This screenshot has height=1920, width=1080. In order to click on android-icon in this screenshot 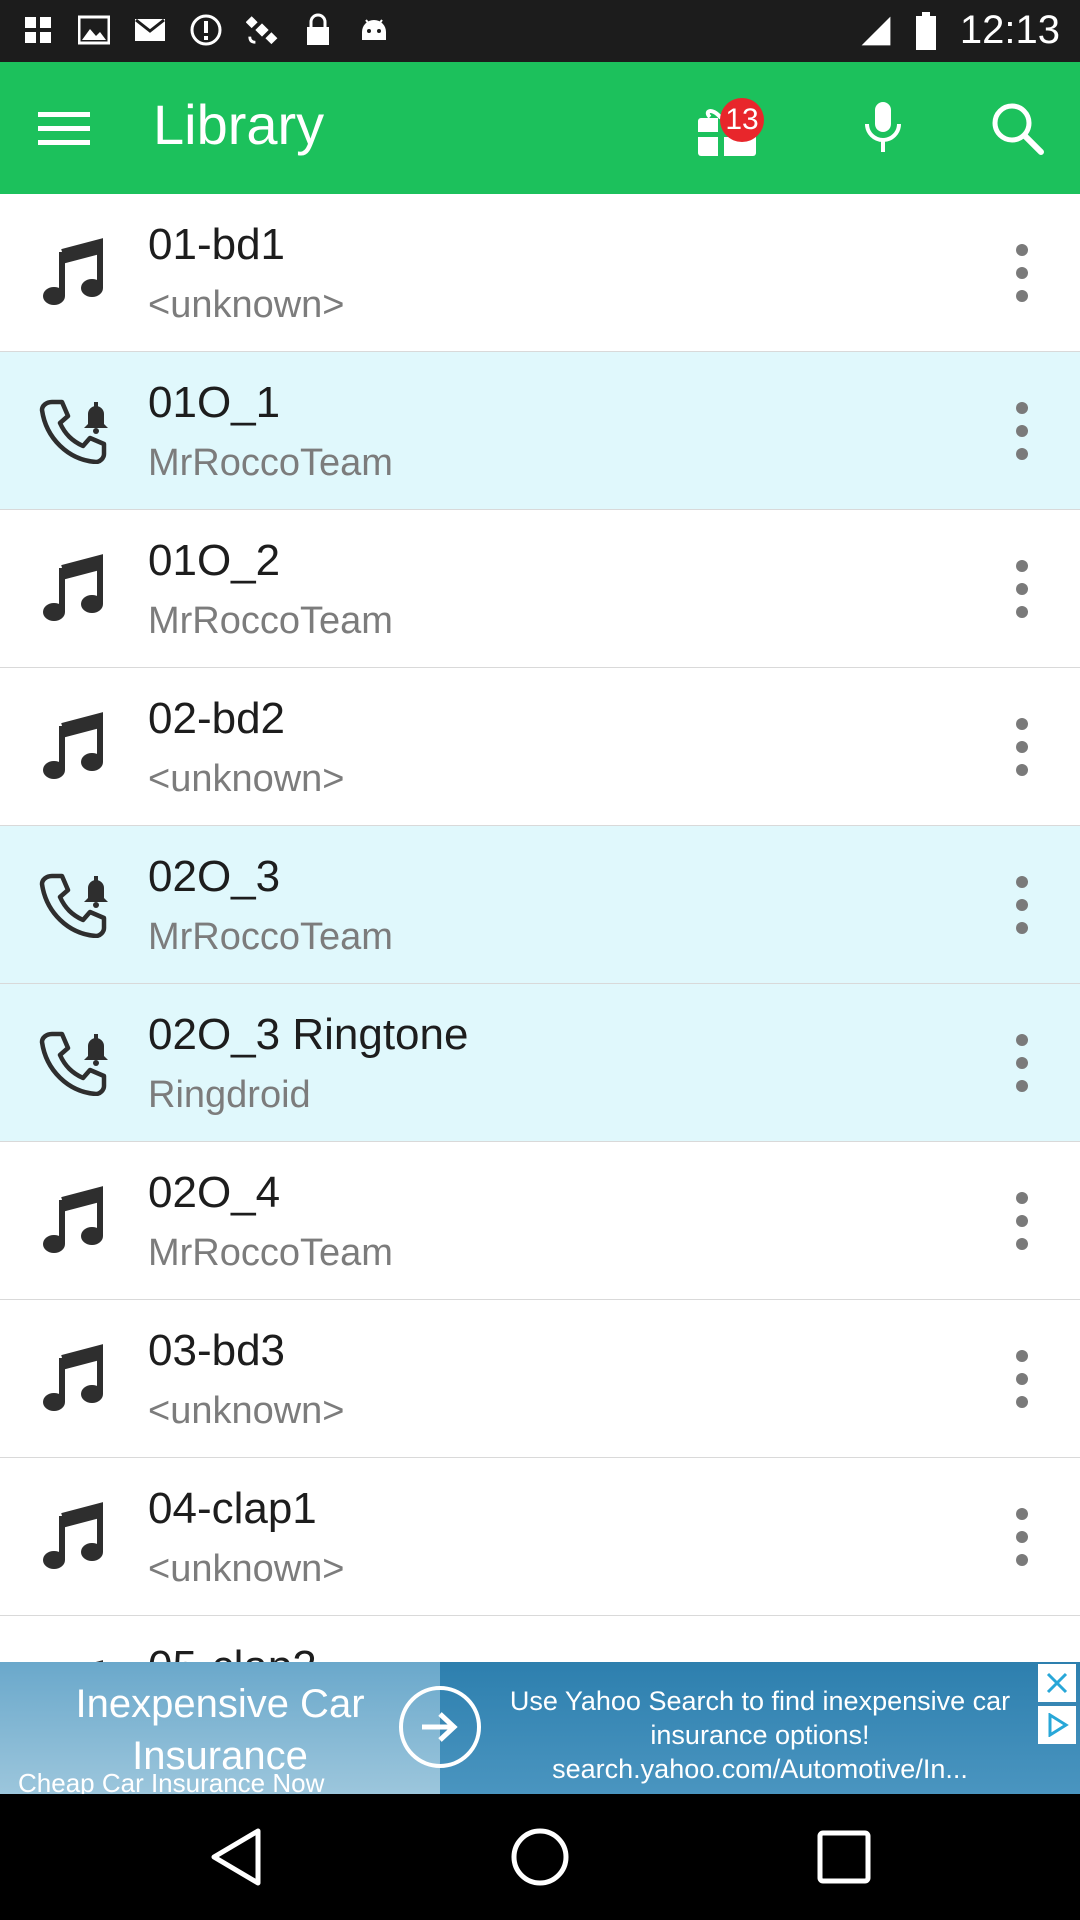, I will do `click(374, 30)`.